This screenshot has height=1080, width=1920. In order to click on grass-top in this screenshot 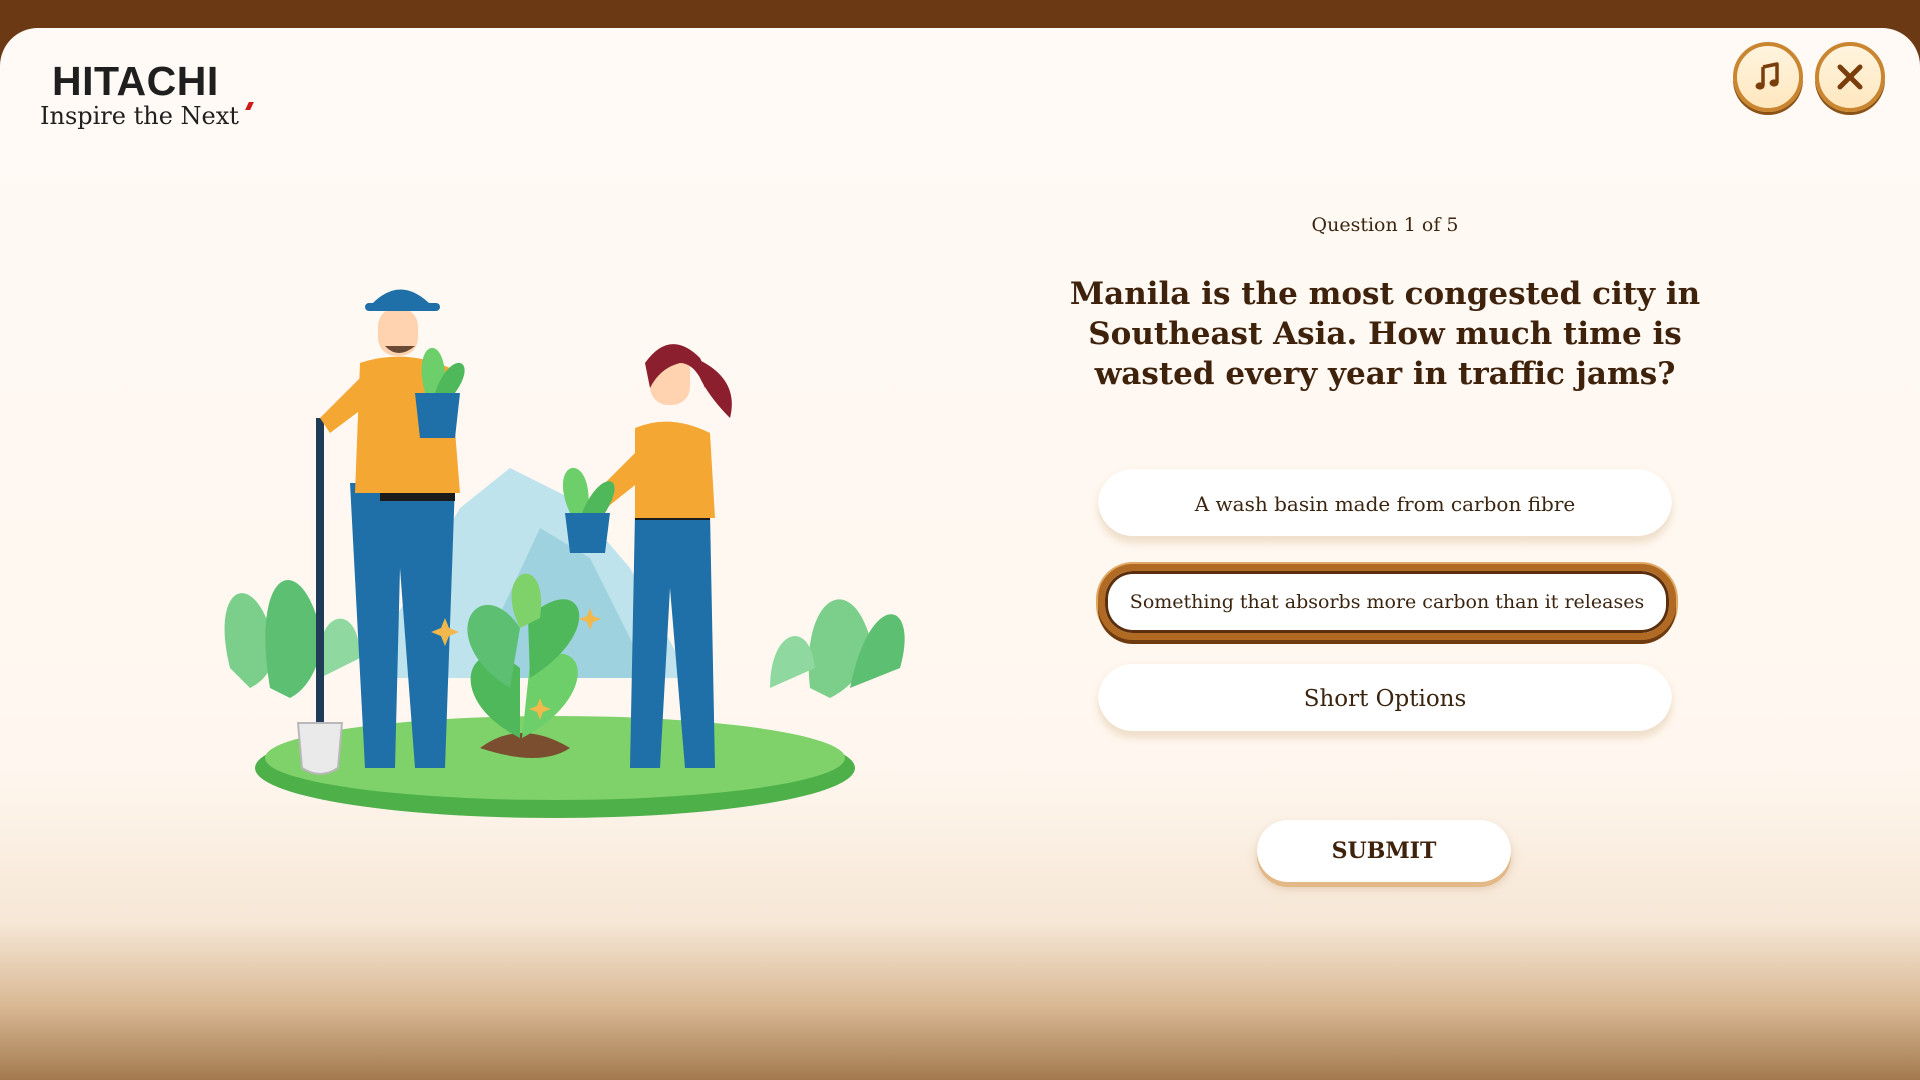, I will do `click(555, 758)`.